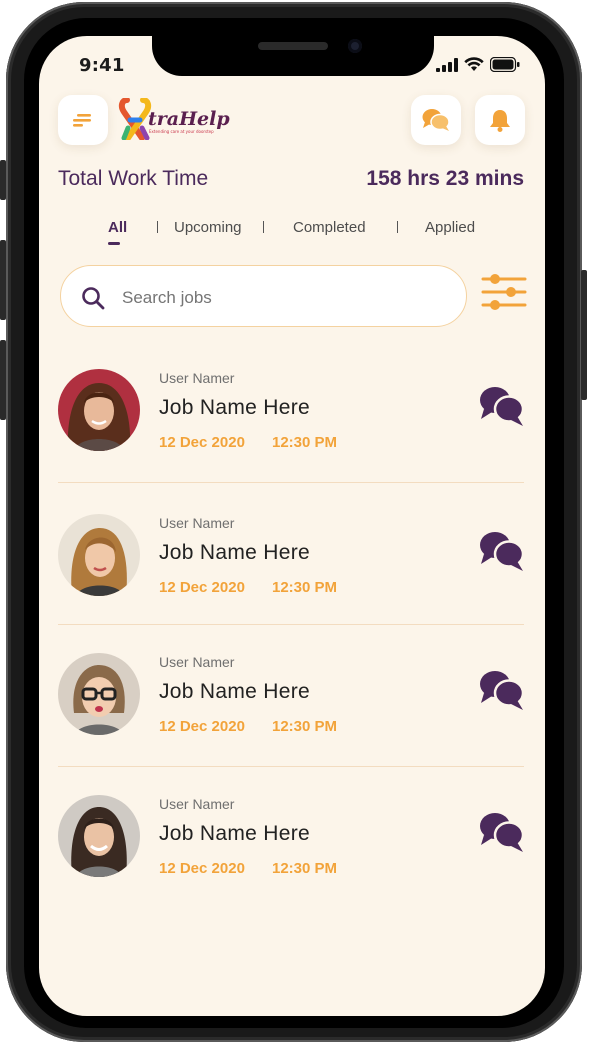 This screenshot has width=593, height=1042. Describe the element at coordinates (3, 180) in the screenshot. I see `phone-mute-switch` at that location.